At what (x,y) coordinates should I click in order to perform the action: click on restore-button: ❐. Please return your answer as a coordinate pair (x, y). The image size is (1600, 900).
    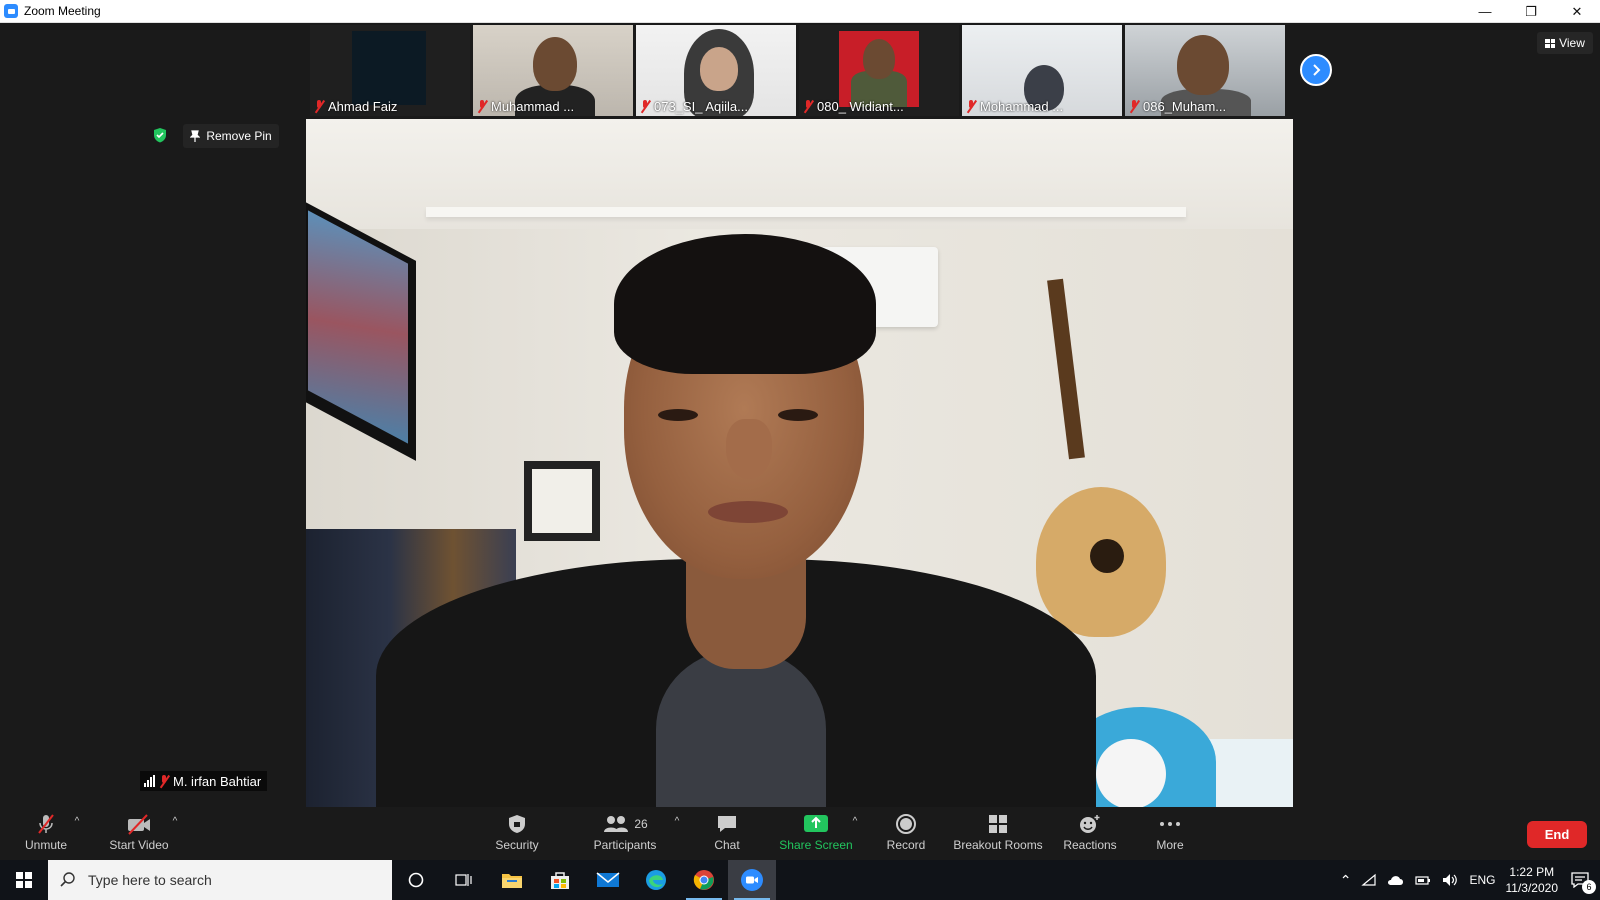
    Looking at the image, I should click on (1531, 11).